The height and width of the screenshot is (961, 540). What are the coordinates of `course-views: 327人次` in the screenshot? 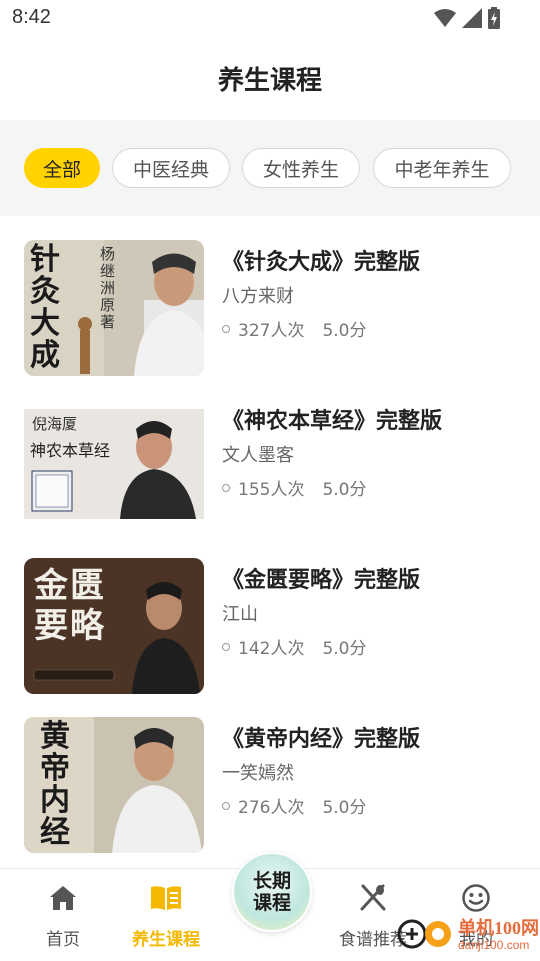 It's located at (271, 331).